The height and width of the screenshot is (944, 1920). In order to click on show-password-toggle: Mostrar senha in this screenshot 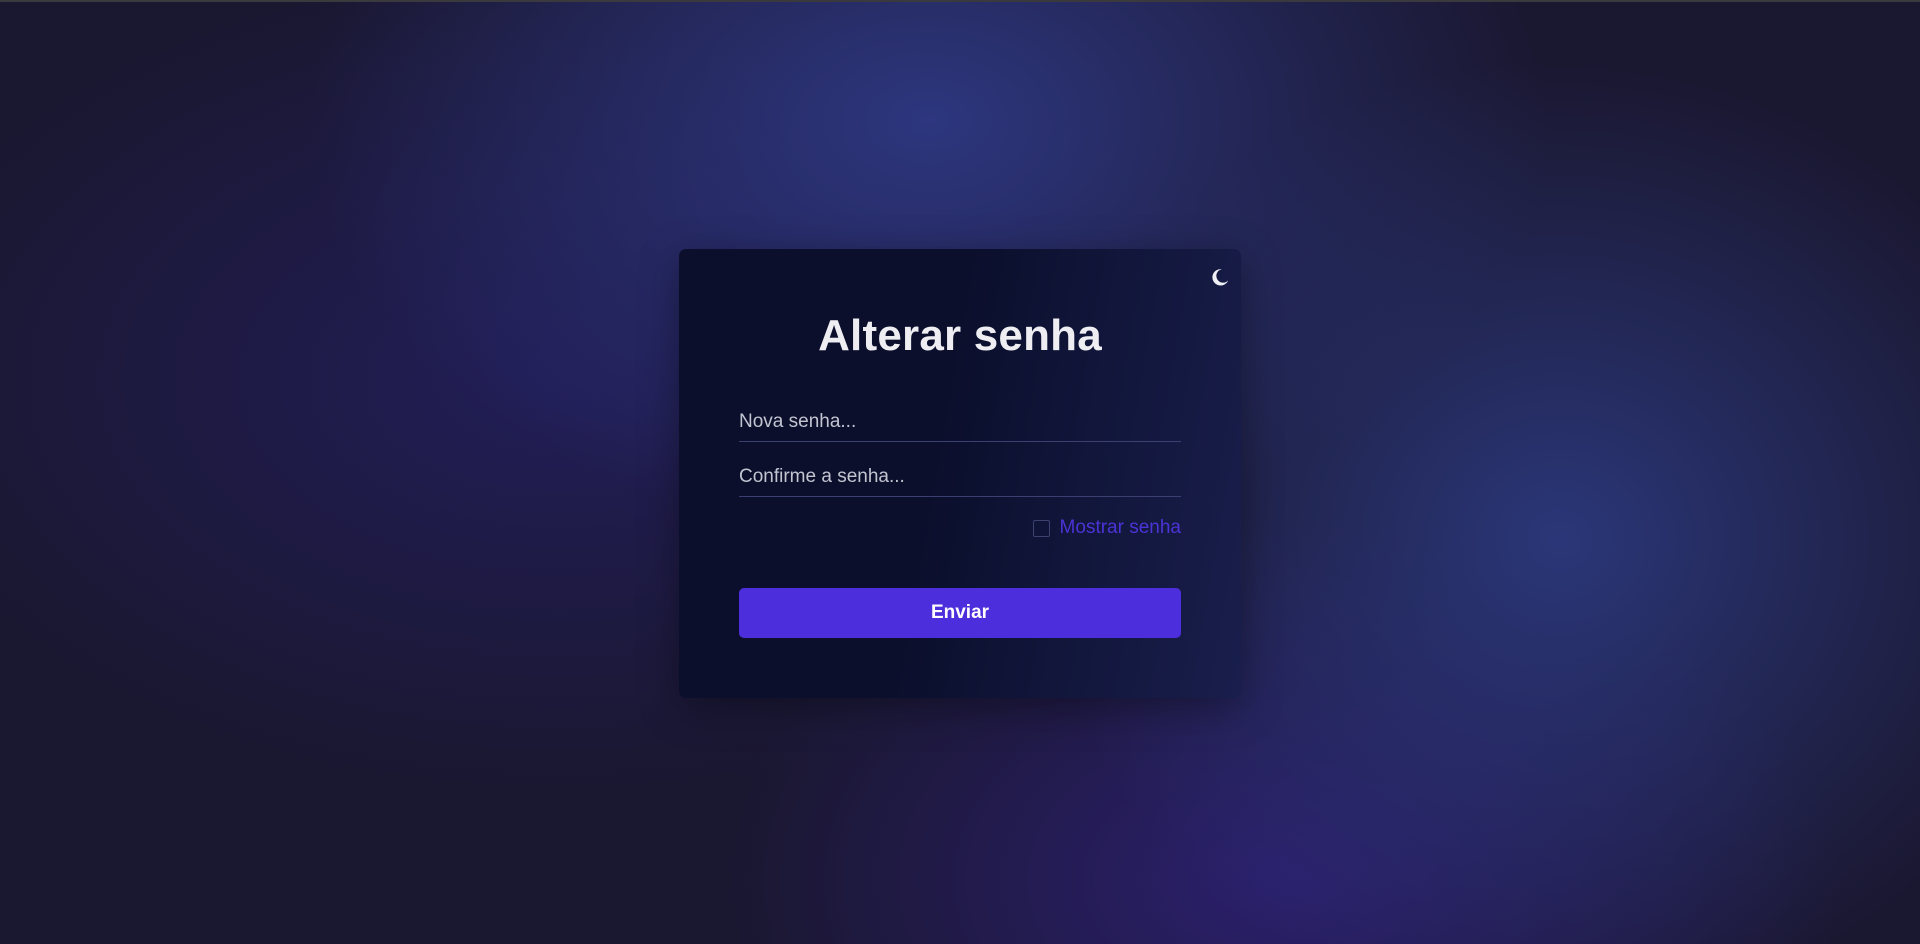, I will do `click(1103, 528)`.